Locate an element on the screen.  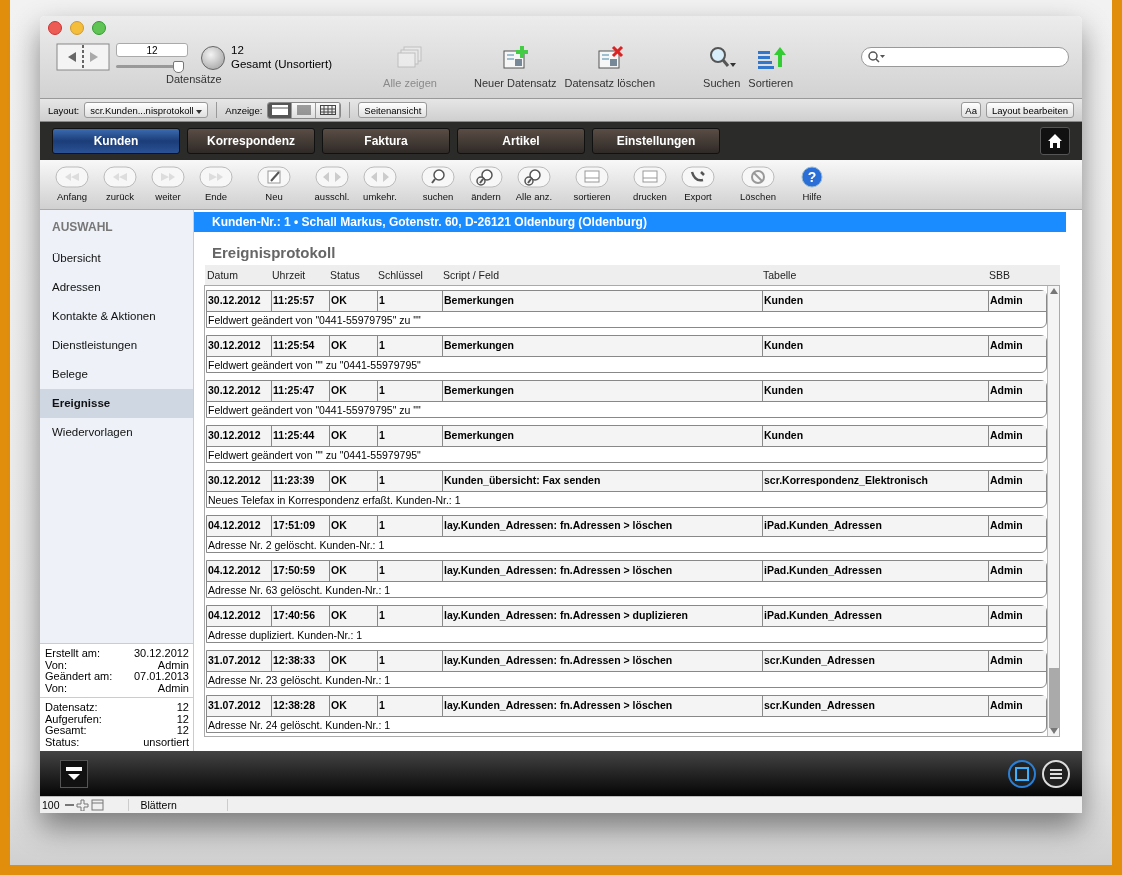
table-cell: 17:50:59 is located at coordinates (301, 571).